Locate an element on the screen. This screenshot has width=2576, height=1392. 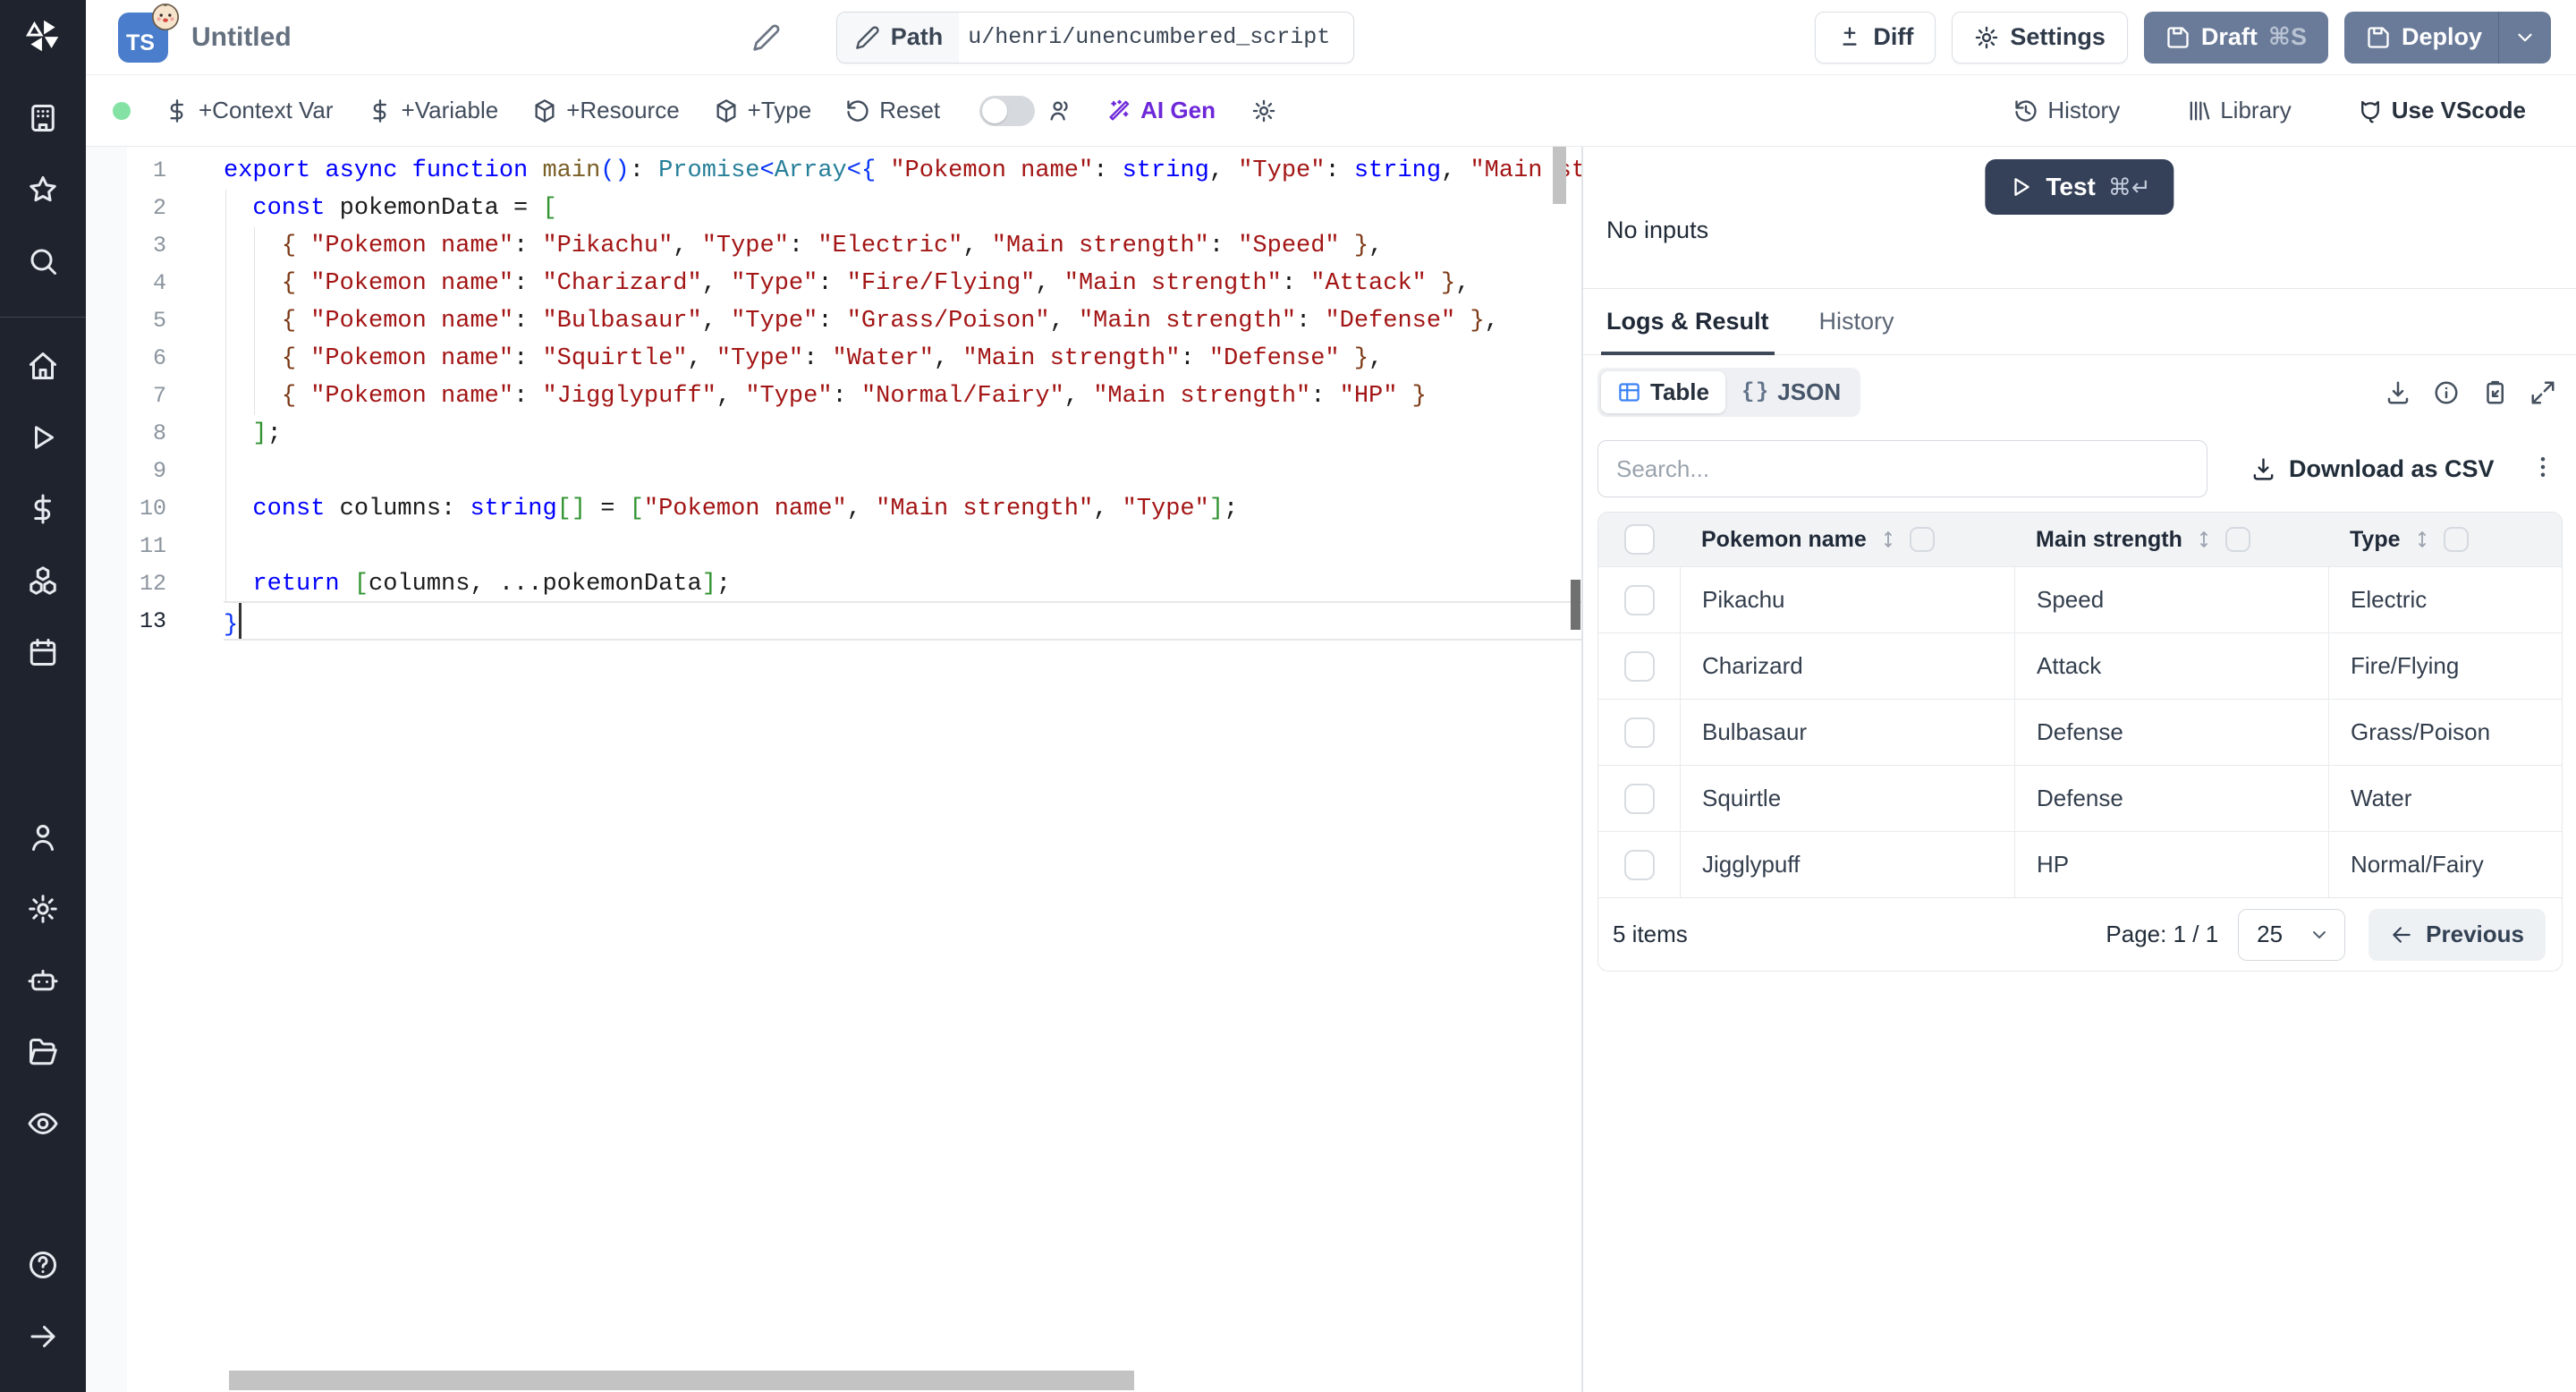
table-cell: Fire/Flying is located at coordinates (2445, 666).